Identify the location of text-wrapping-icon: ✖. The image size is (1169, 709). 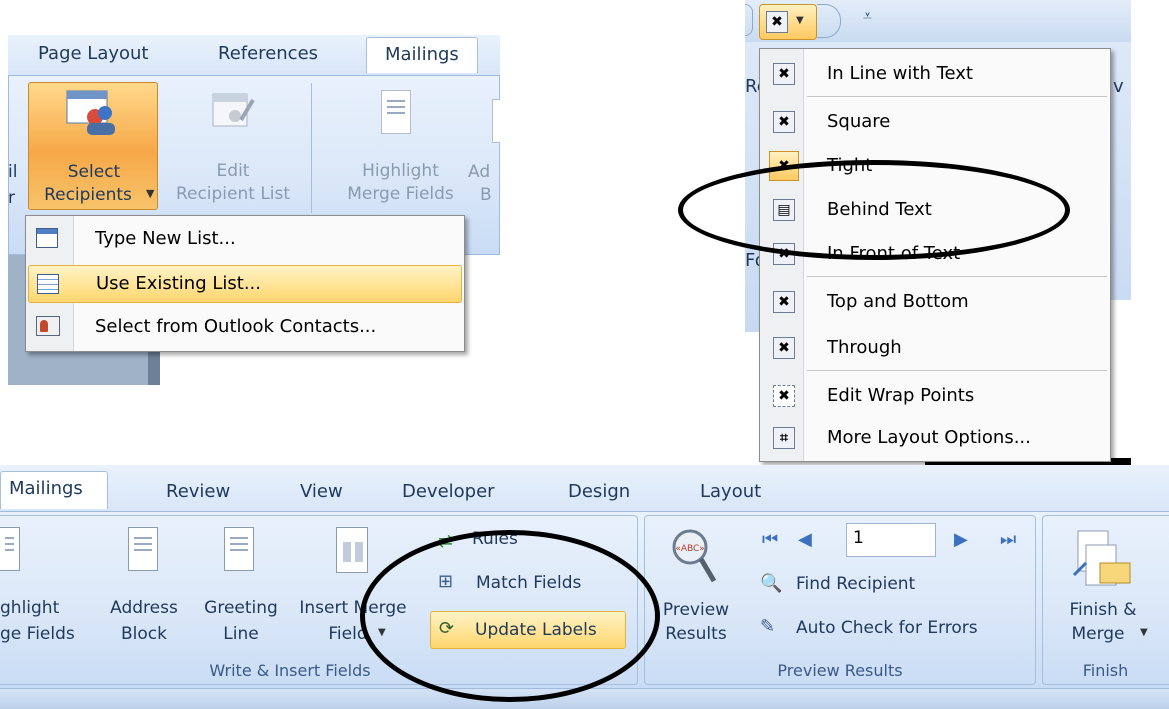
(777, 22).